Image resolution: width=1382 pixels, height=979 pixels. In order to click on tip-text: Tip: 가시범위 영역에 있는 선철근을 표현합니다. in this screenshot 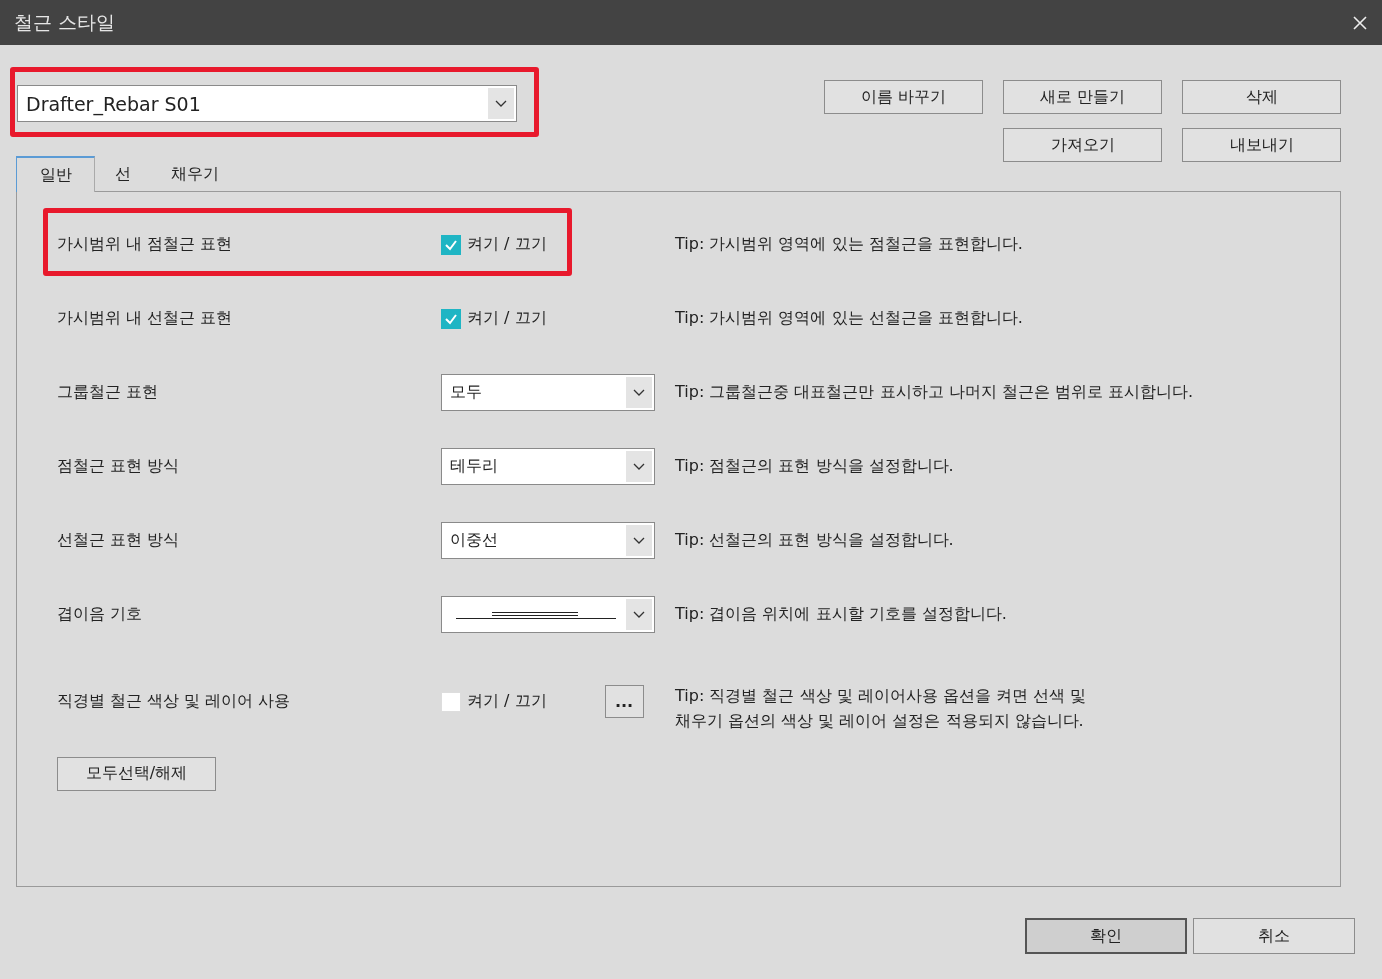, I will do `click(849, 318)`.